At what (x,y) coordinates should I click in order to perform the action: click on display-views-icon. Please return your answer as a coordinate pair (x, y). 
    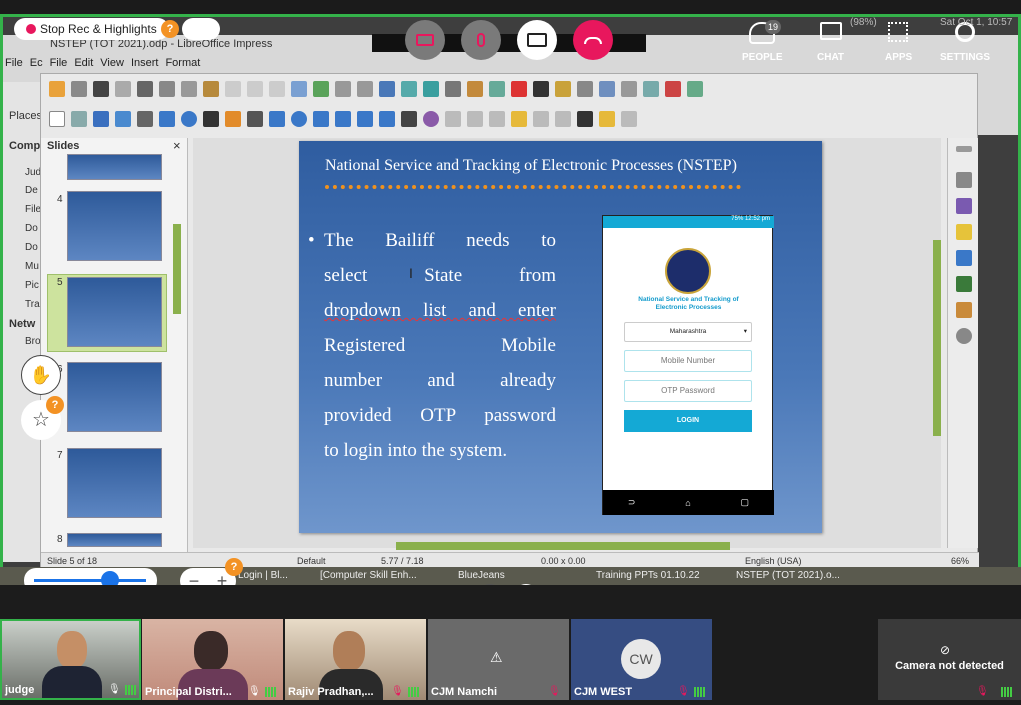
    Looking at the image, I should click on (365, 89).